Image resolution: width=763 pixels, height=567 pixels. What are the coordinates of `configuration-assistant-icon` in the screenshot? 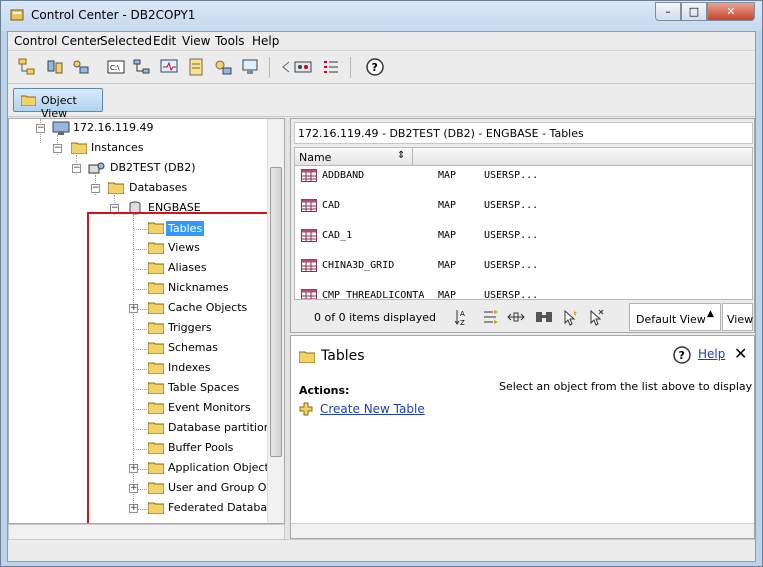 It's located at (250, 67).